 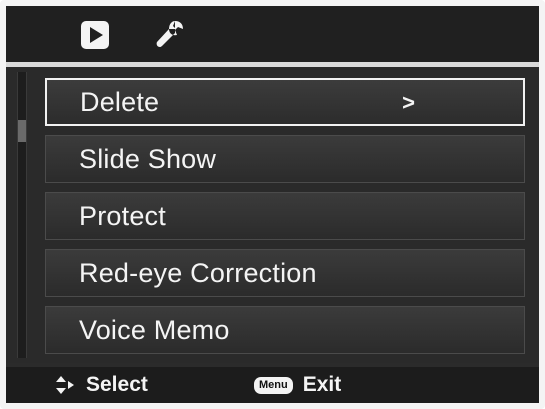 I want to click on up-down-right-arrows-icon, so click(x=65, y=385).